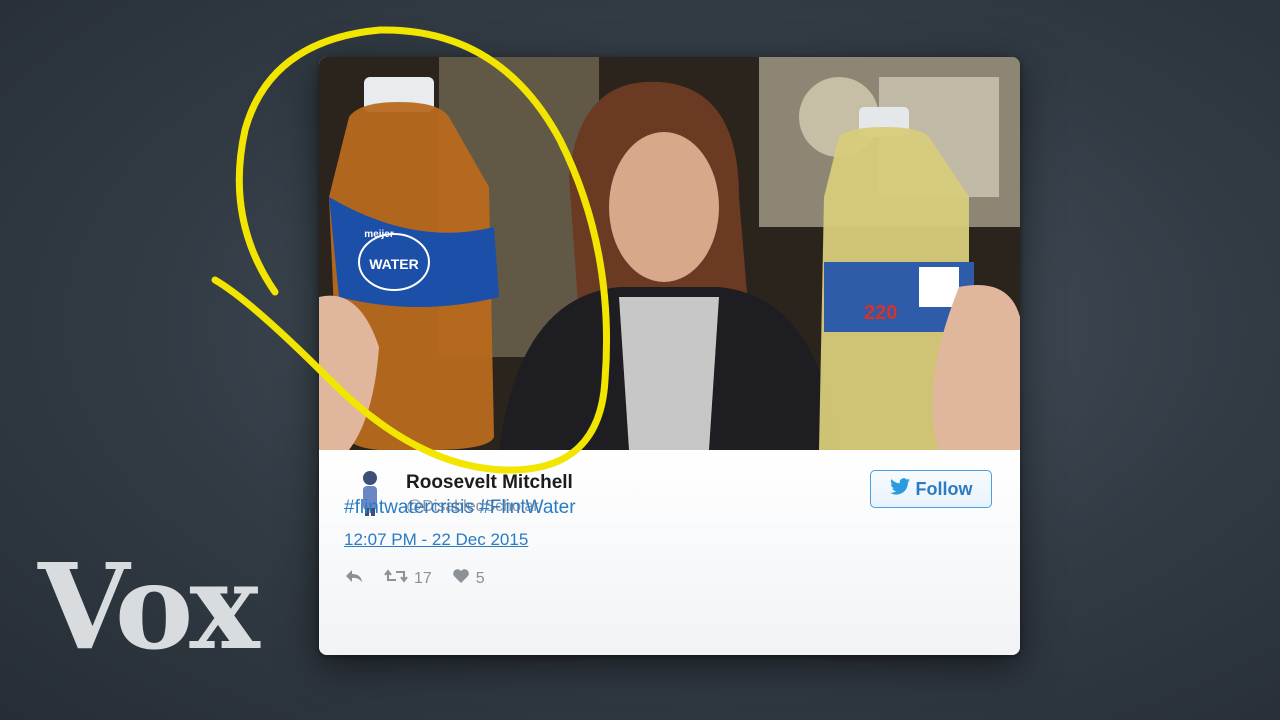  Describe the element at coordinates (944, 488) in the screenshot. I see `follow-label: Follow` at that location.